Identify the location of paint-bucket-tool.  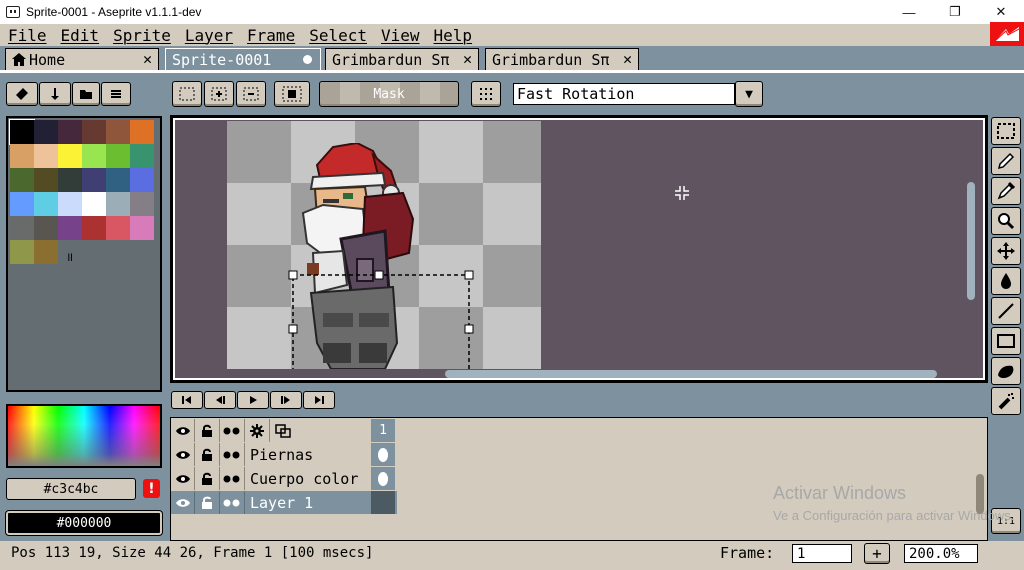
(1006, 281).